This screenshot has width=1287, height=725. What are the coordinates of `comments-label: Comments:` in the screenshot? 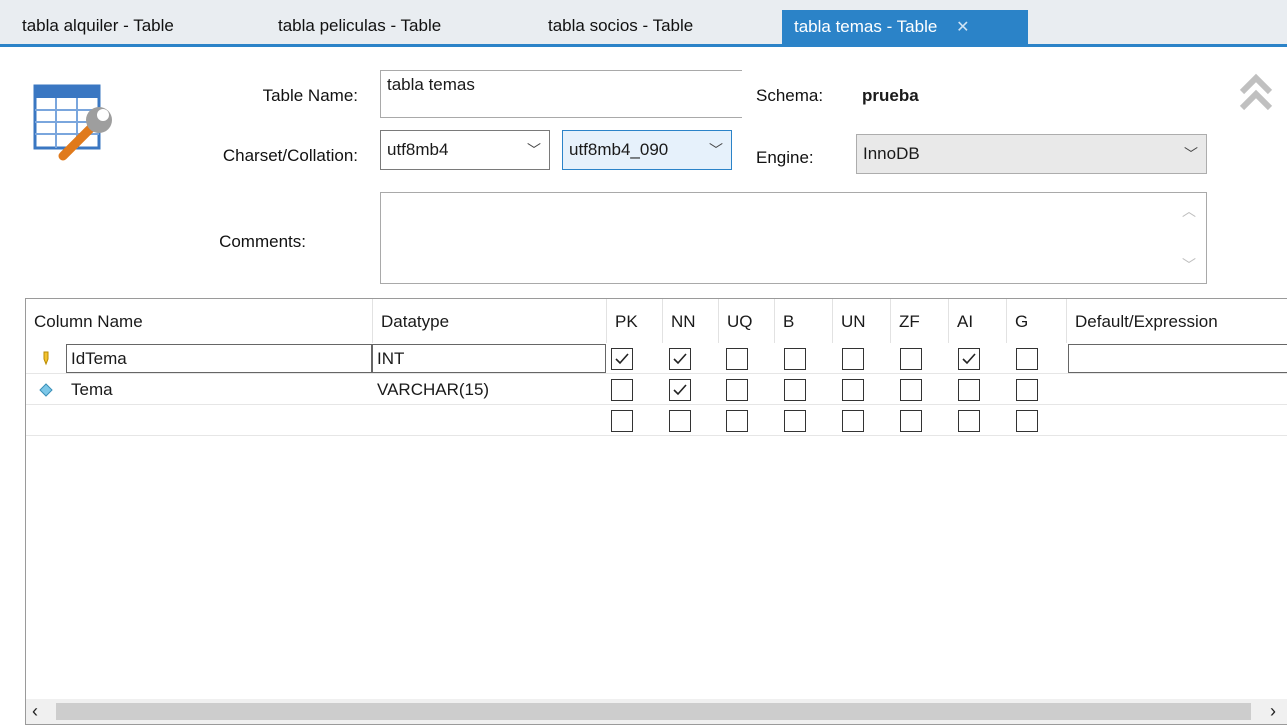 It's located at (262, 241).